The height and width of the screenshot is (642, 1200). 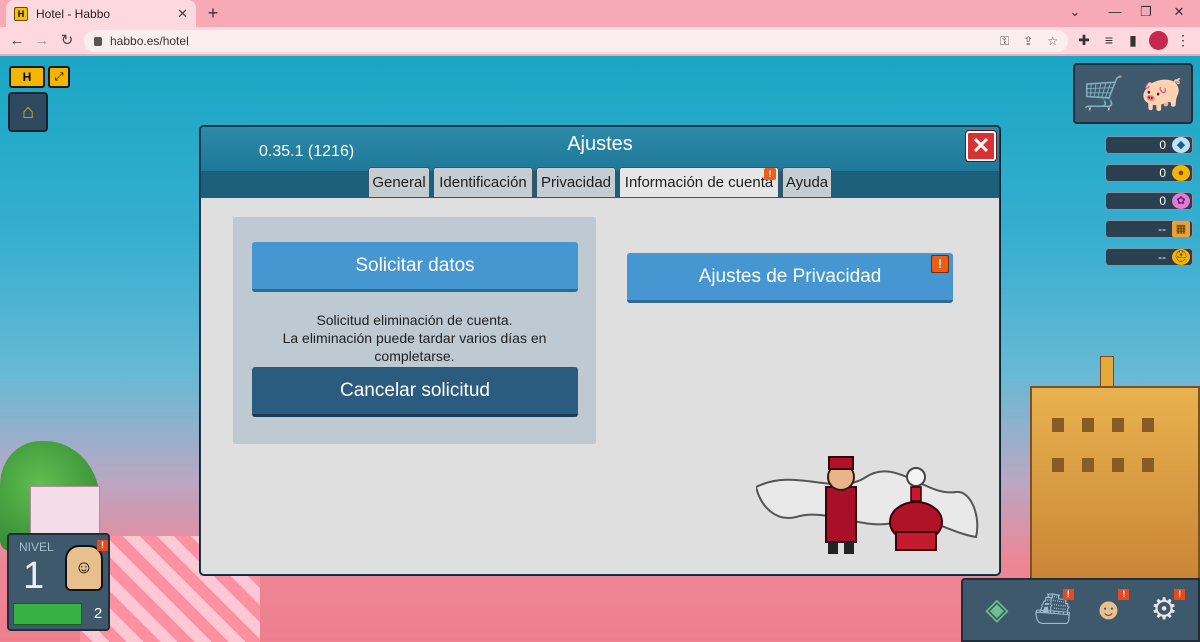 I want to click on coin-icon: ●, so click(x=1181, y=173).